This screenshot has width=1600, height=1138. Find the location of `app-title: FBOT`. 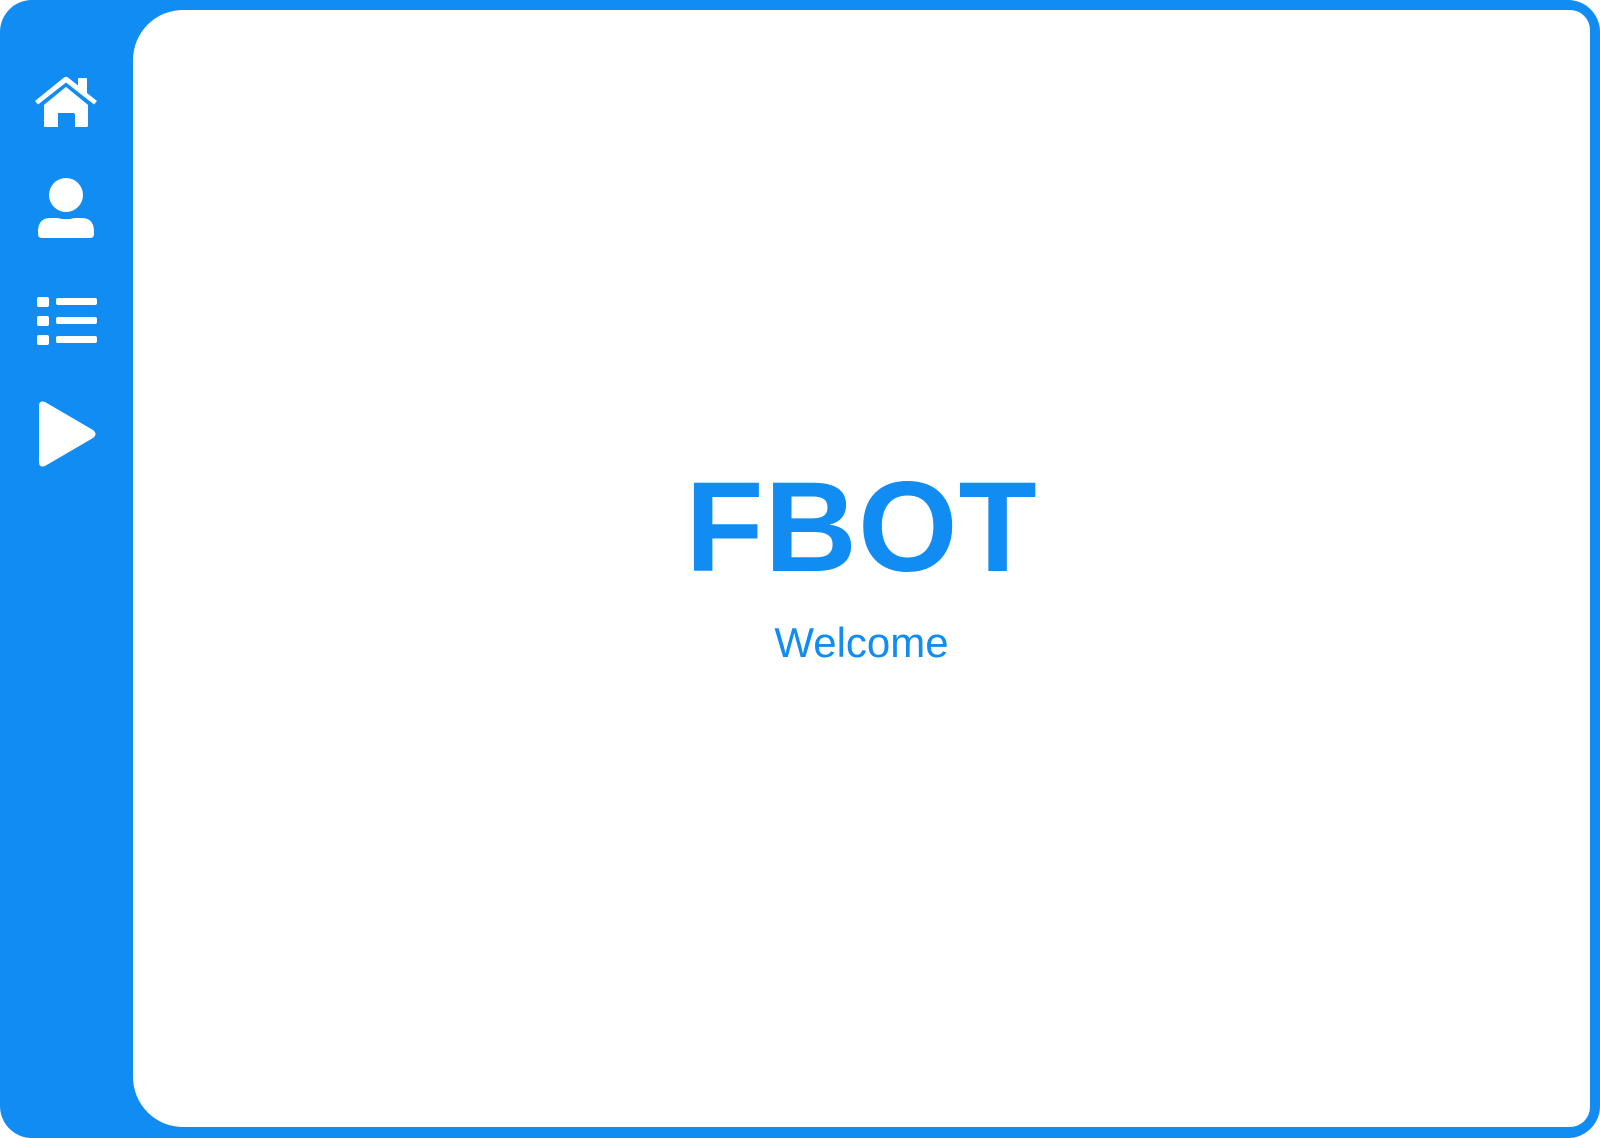

app-title: FBOT is located at coordinates (861, 527).